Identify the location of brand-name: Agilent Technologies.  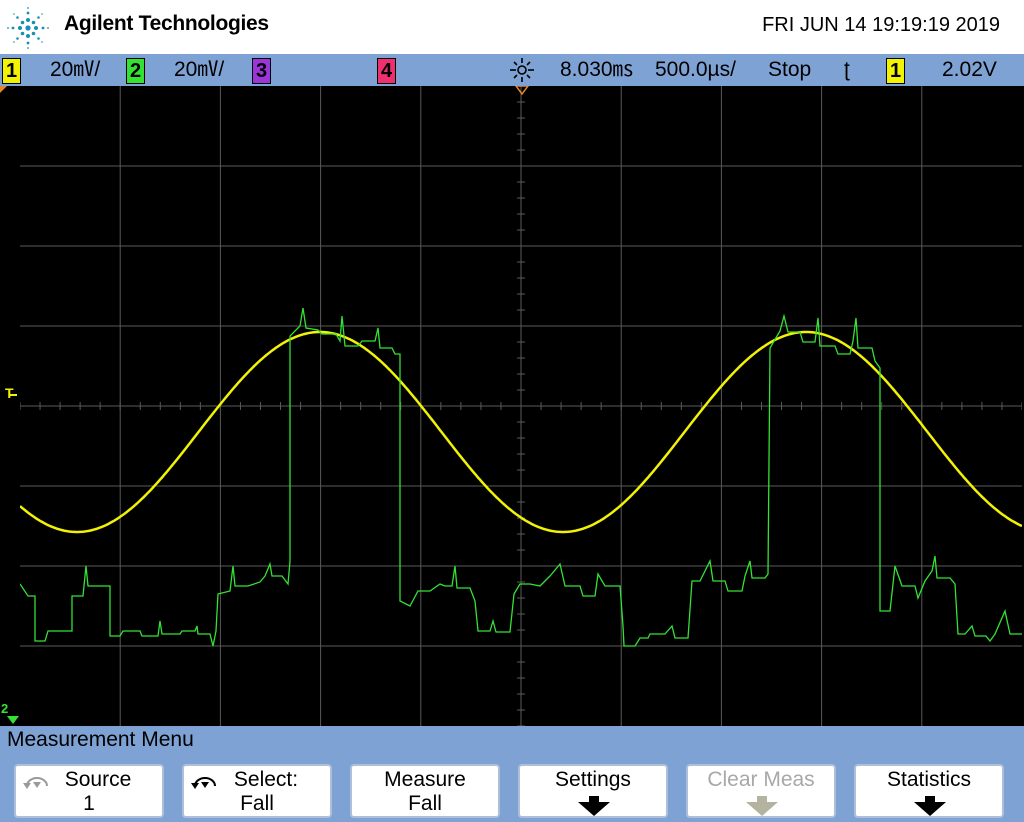
(166, 23).